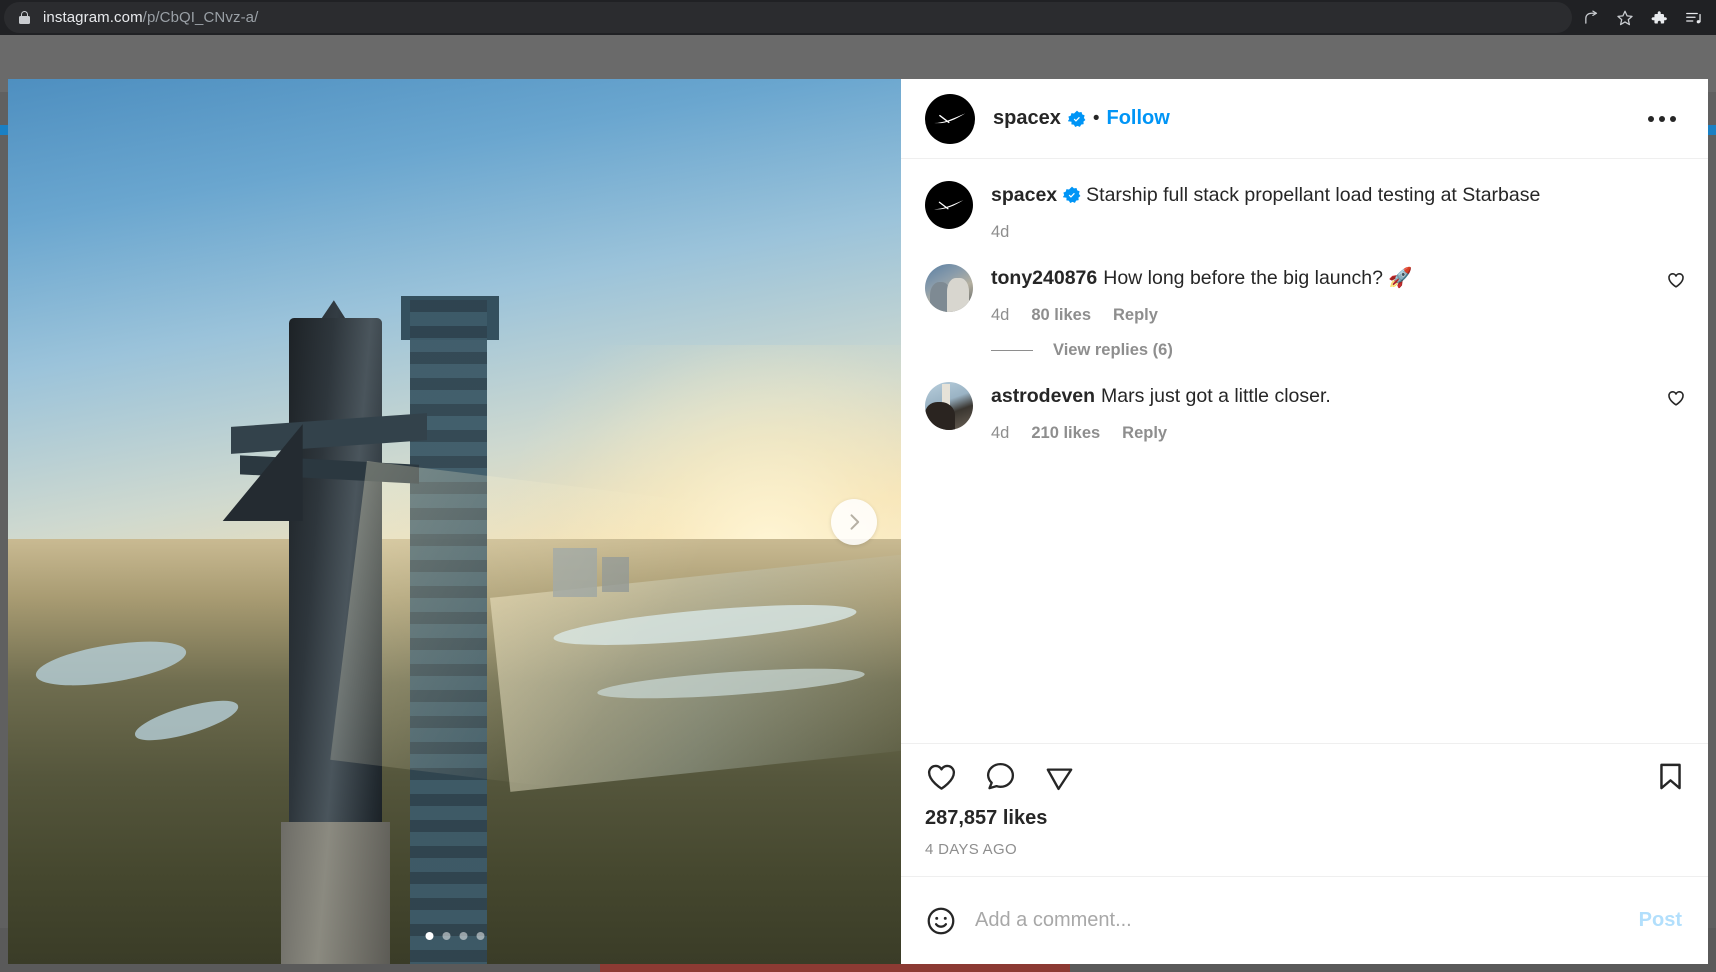 The image size is (1716, 972). I want to click on emoji-picker-button, so click(941, 921).